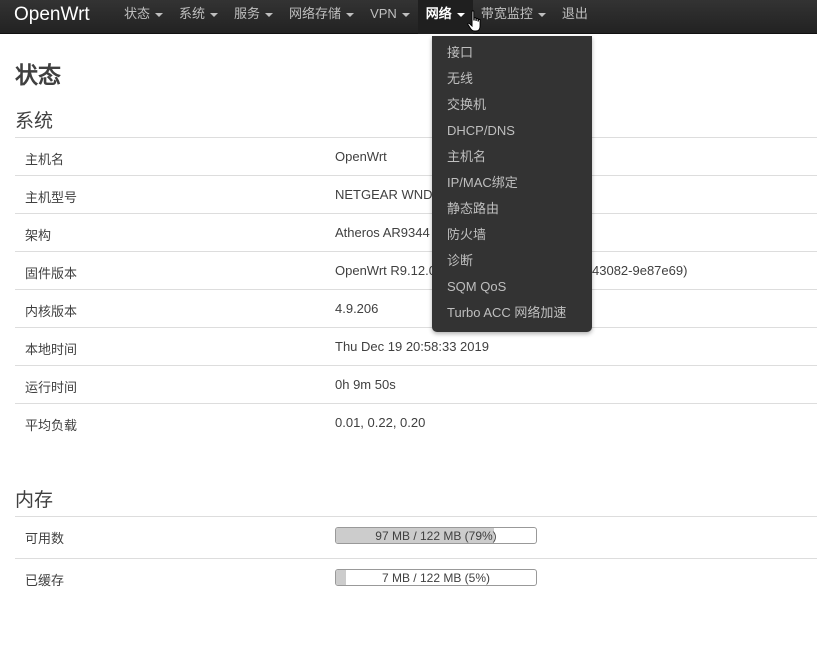 This screenshot has height=645, width=817. What do you see at coordinates (512, 313) in the screenshot?
I see `menu-item-turbo-acc: Turbo ACC 网络加速` at bounding box center [512, 313].